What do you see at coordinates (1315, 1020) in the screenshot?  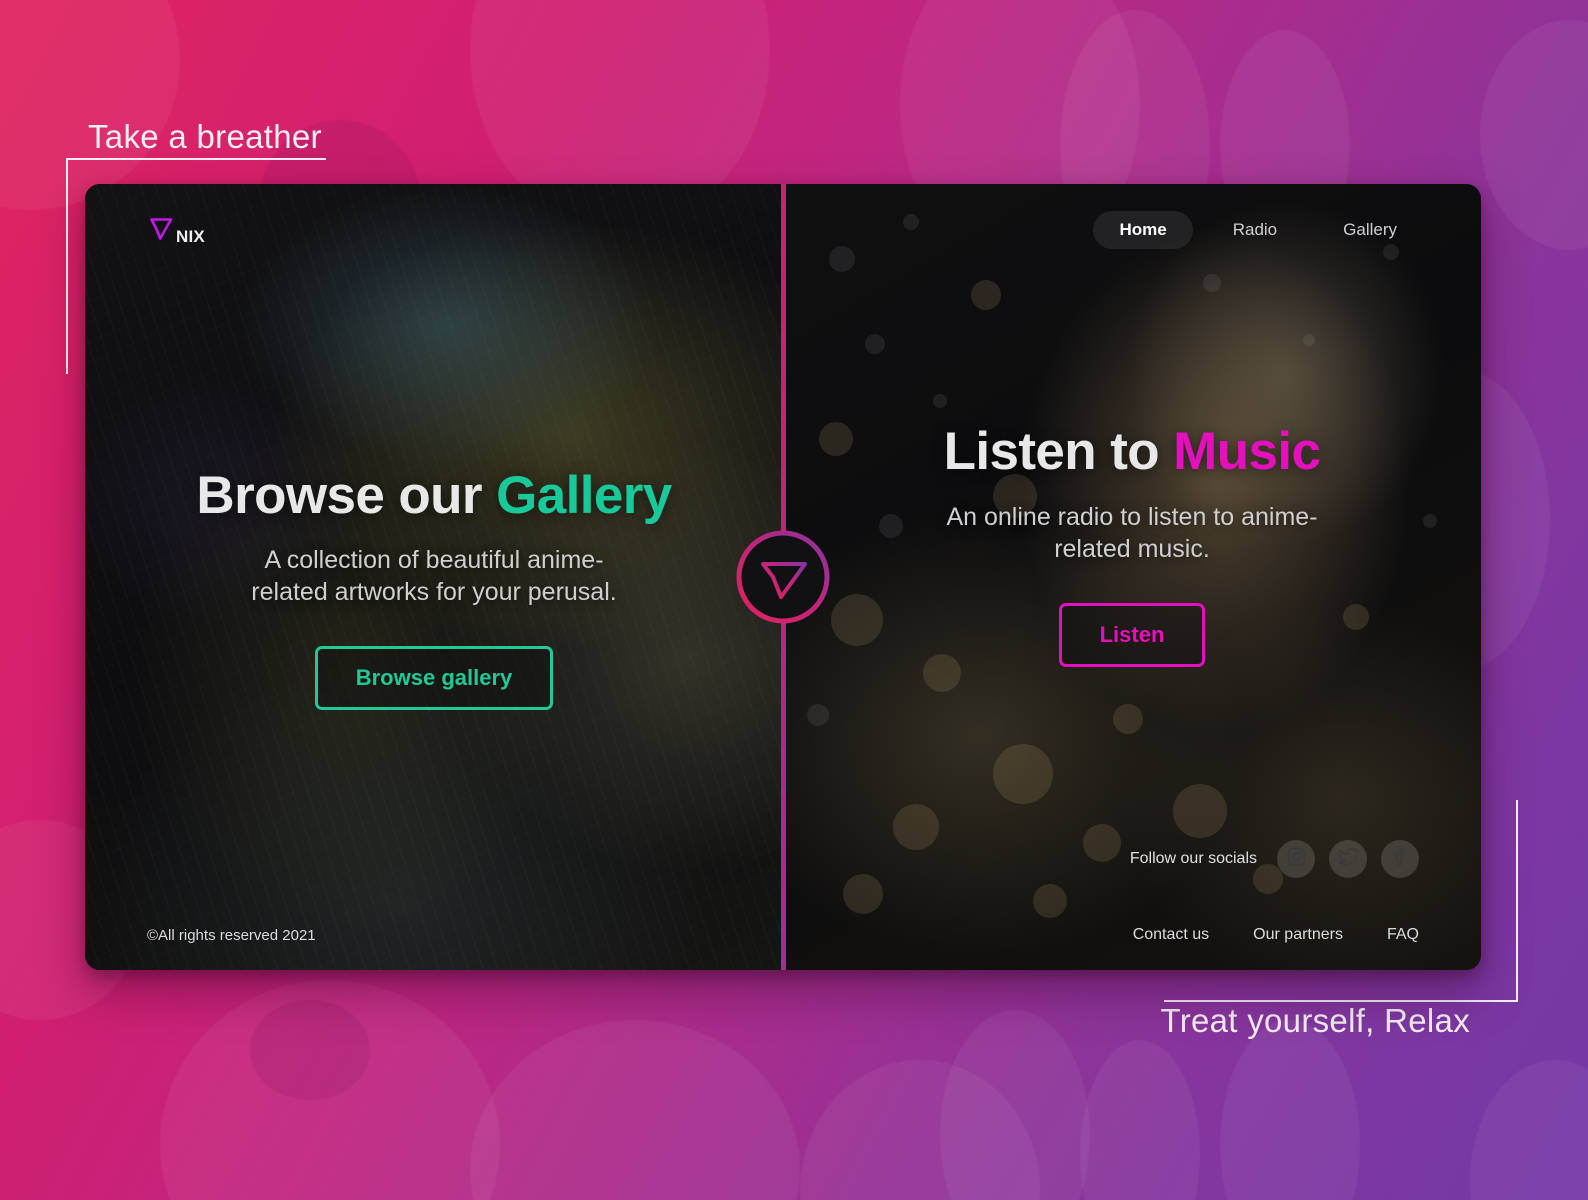 I see `caption-treat-yourself: Treat yourself, Relax` at bounding box center [1315, 1020].